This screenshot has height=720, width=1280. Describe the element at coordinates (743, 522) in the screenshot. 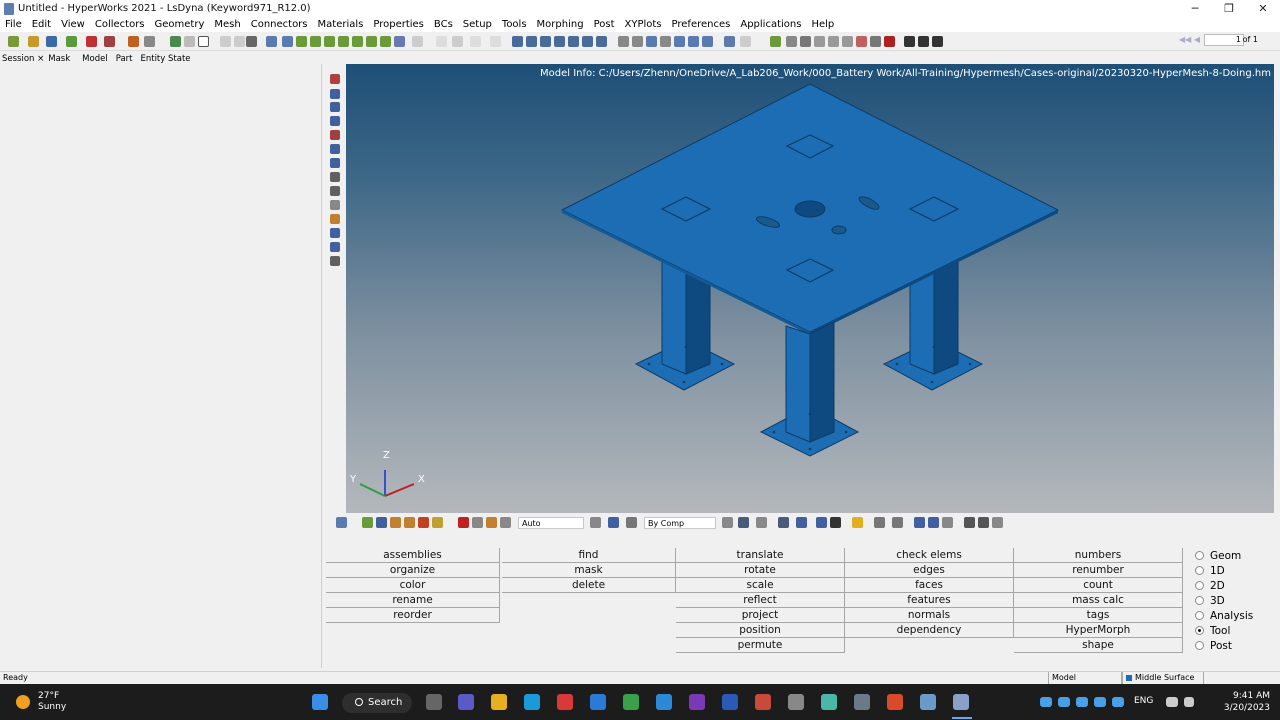

I see `shade-alt-icon` at that location.